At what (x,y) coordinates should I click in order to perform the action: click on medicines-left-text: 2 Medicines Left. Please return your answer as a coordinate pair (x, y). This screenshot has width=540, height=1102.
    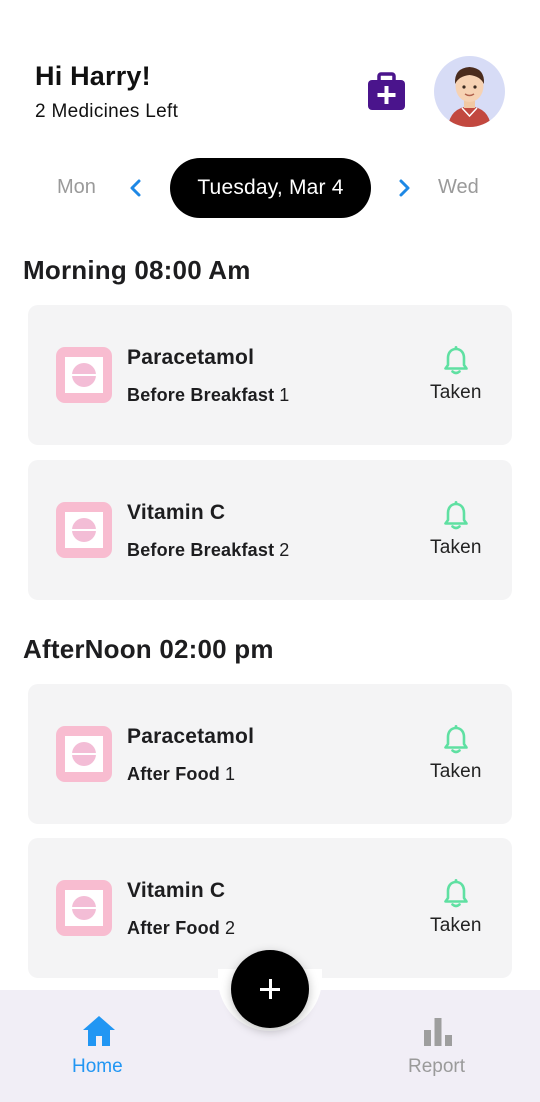
    Looking at the image, I should click on (107, 111).